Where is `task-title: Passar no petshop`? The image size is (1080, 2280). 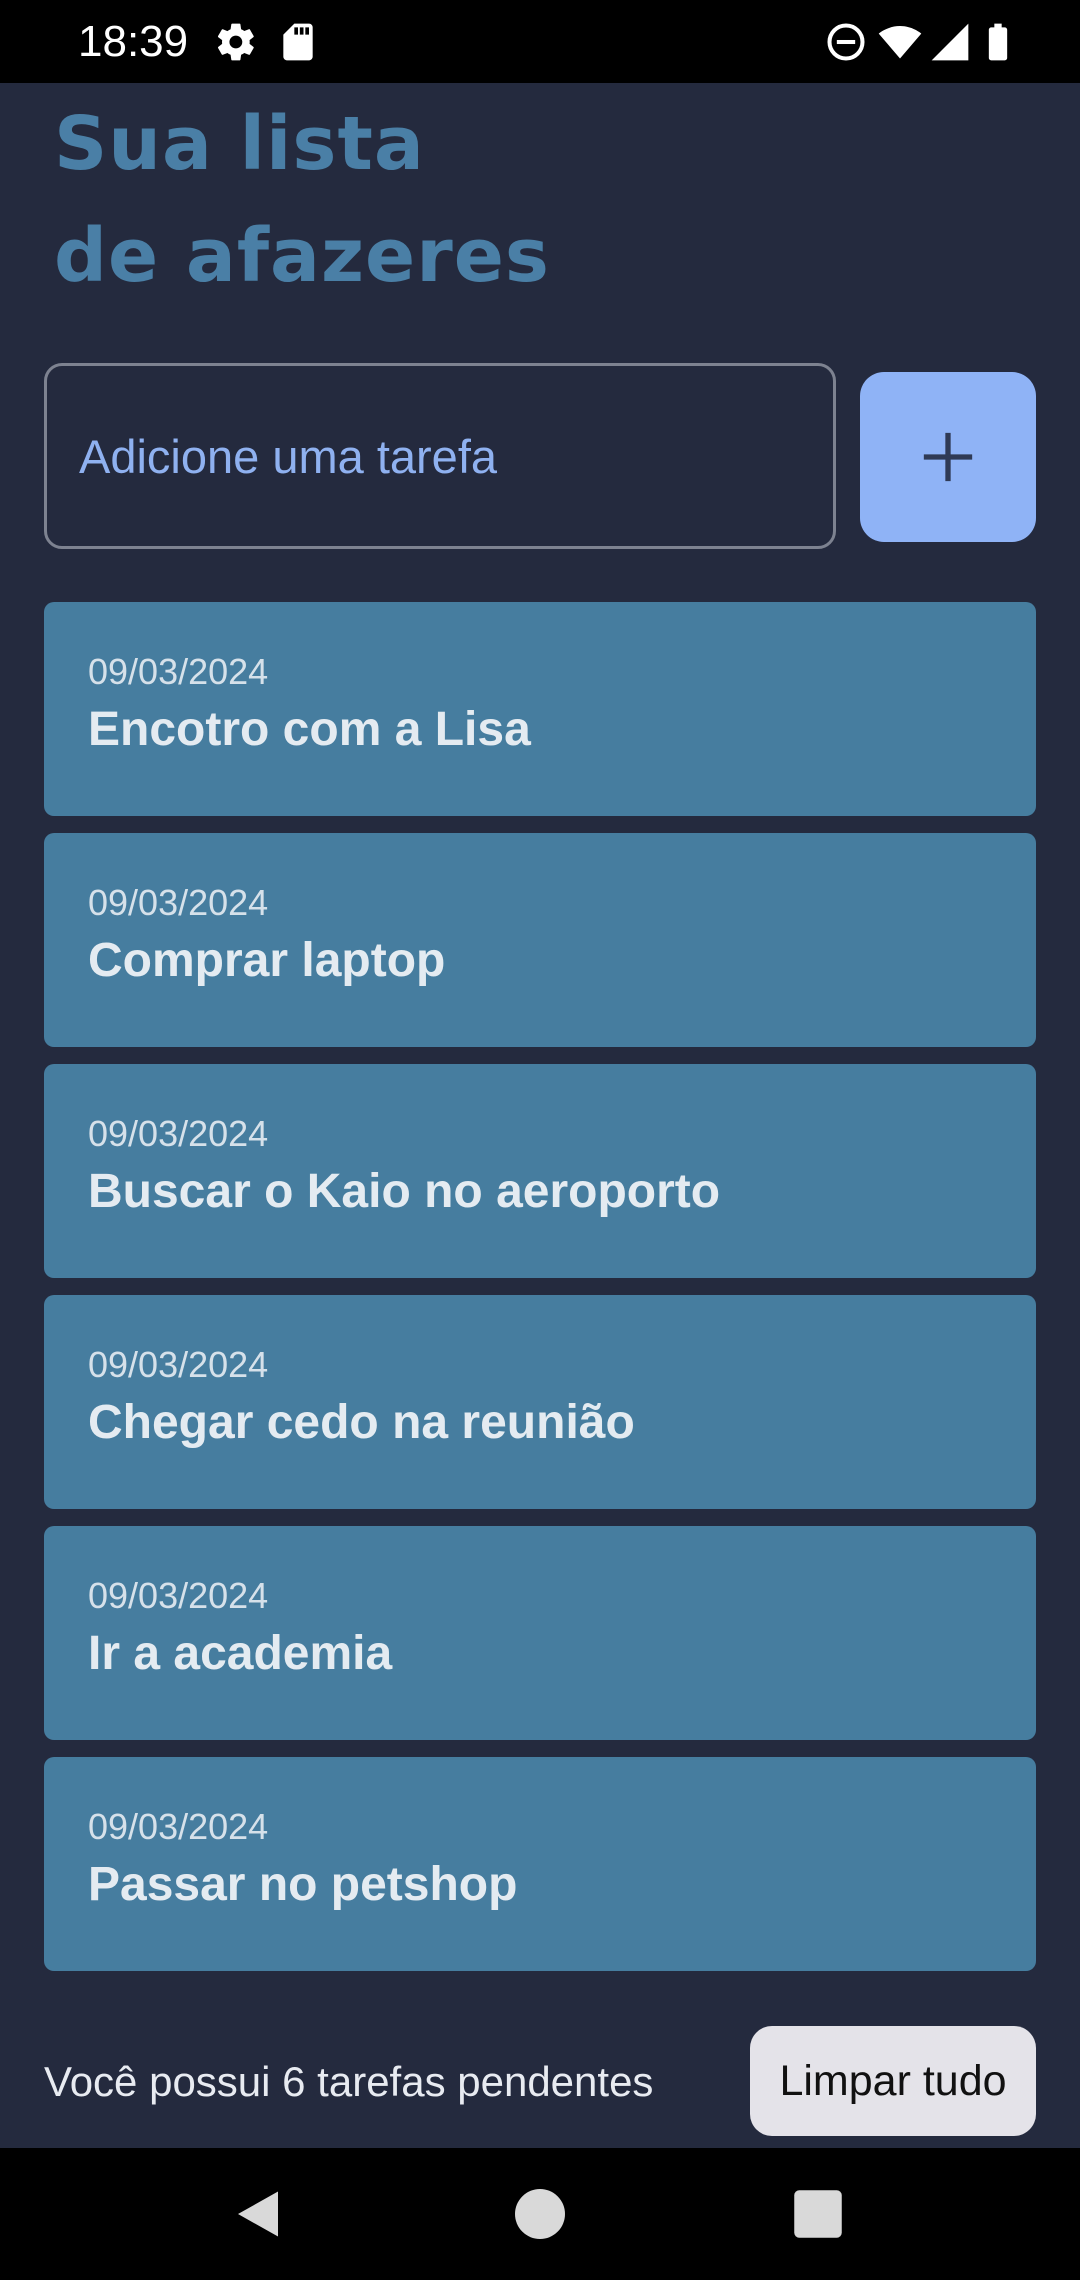
task-title: Passar no petshop is located at coordinates (303, 1884).